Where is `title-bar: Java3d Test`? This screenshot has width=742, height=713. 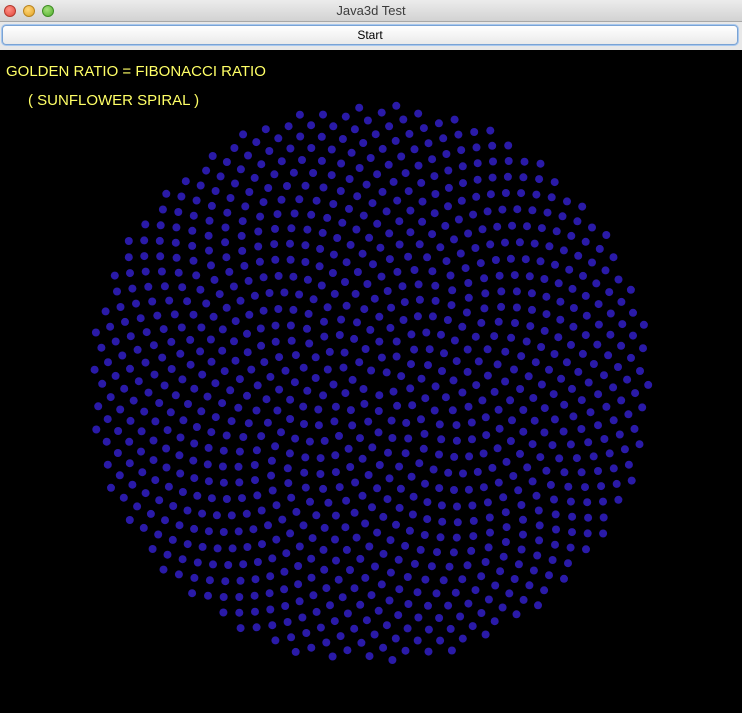 title-bar: Java3d Test is located at coordinates (371, 11).